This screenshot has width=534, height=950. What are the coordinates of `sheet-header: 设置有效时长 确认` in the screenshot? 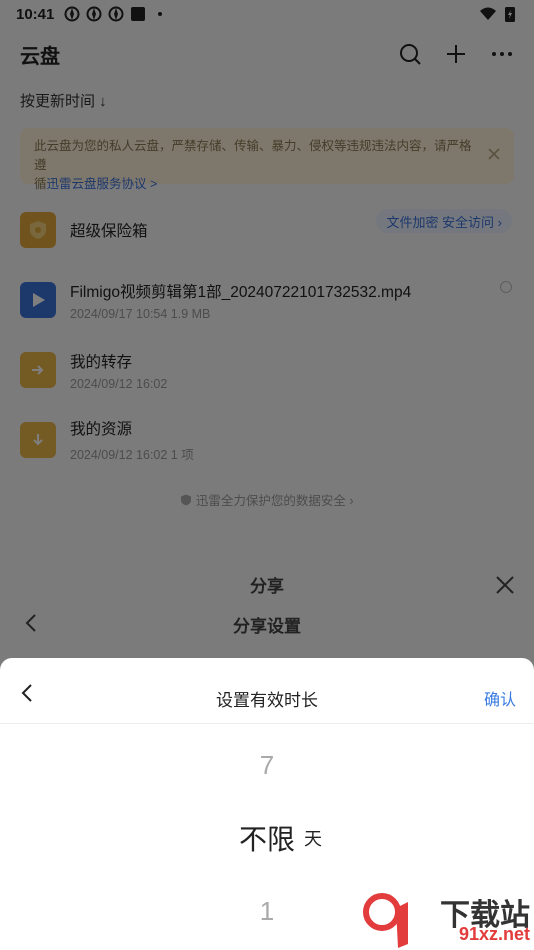 It's located at (267, 691).